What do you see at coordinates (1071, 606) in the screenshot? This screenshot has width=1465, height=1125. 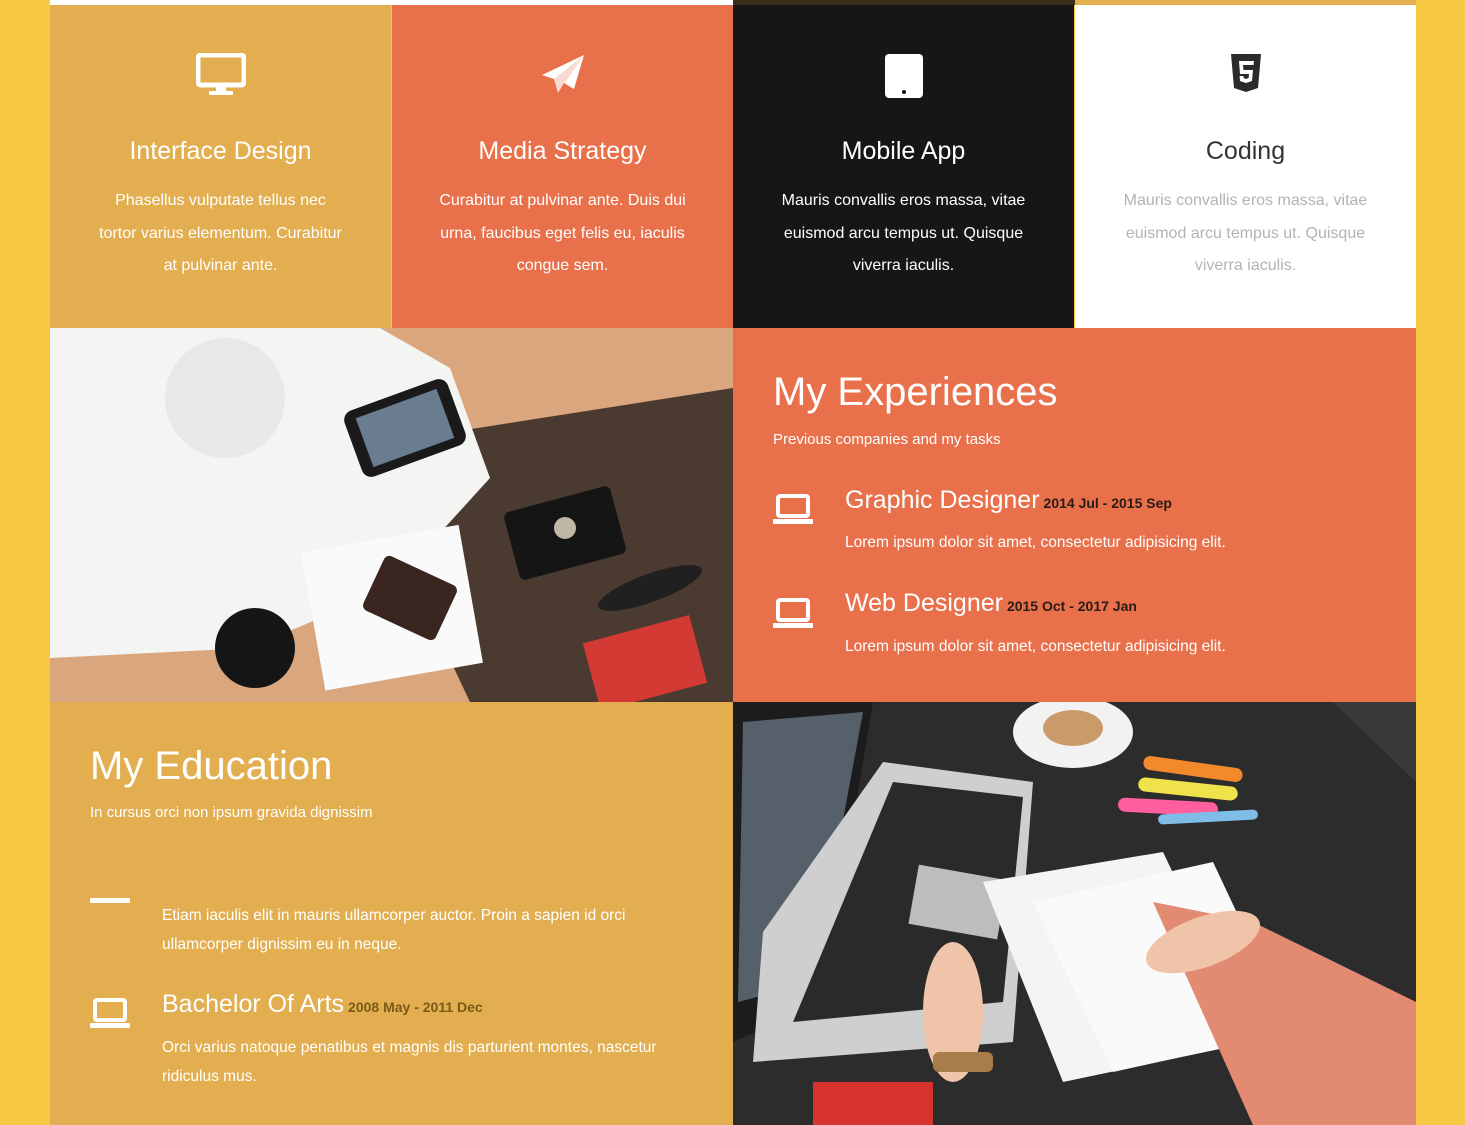 I see `experience-item-date: 2015 Oct - 2017 Jan` at bounding box center [1071, 606].